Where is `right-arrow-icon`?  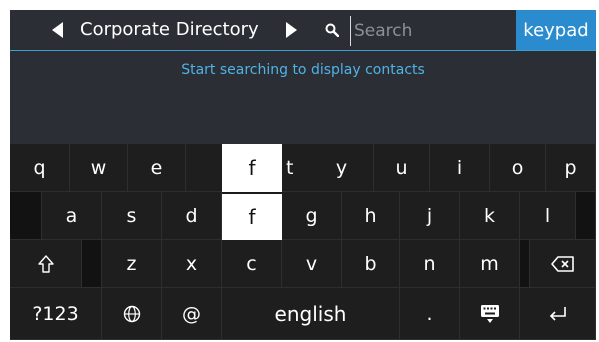
right-arrow-icon is located at coordinates (291, 30).